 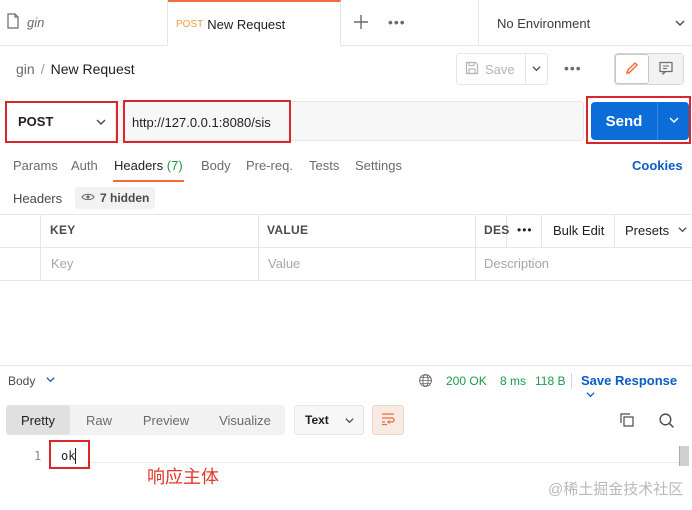 I want to click on tab-headers: Headers (7), so click(x=148, y=165).